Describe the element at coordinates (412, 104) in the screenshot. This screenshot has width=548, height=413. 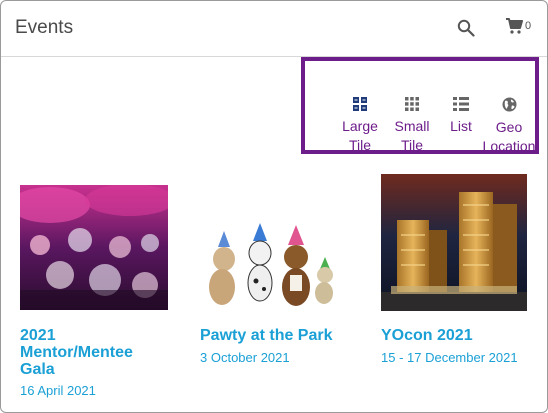
I see `small-tile-icon` at that location.